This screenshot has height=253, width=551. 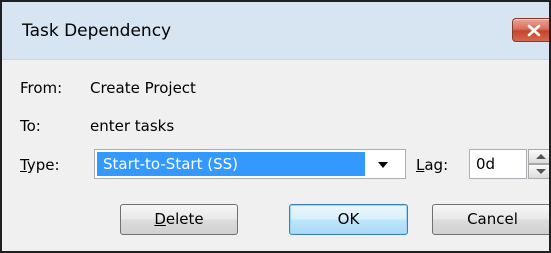 I want to click on spin-up-button, so click(x=538, y=156).